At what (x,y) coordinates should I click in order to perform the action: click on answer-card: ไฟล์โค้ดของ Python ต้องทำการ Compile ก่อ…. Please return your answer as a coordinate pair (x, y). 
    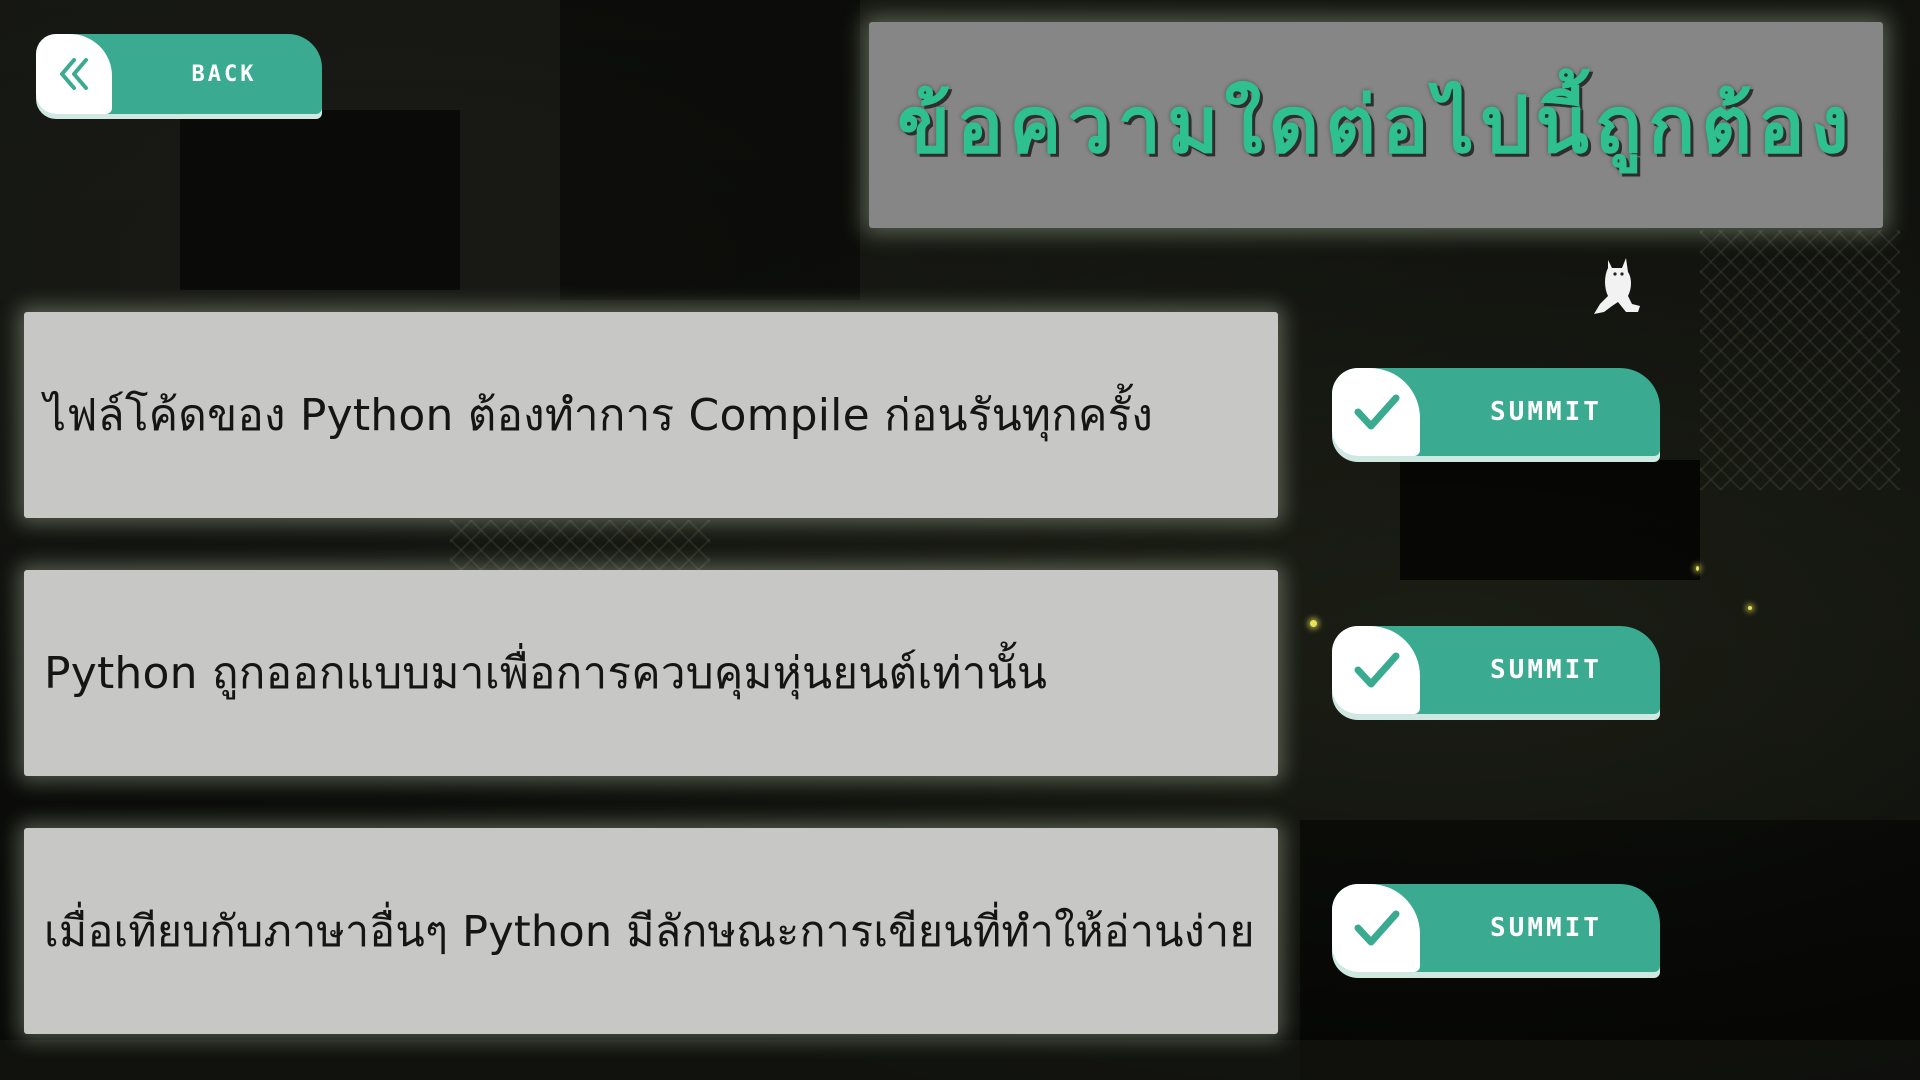
    Looking at the image, I should click on (651, 415).